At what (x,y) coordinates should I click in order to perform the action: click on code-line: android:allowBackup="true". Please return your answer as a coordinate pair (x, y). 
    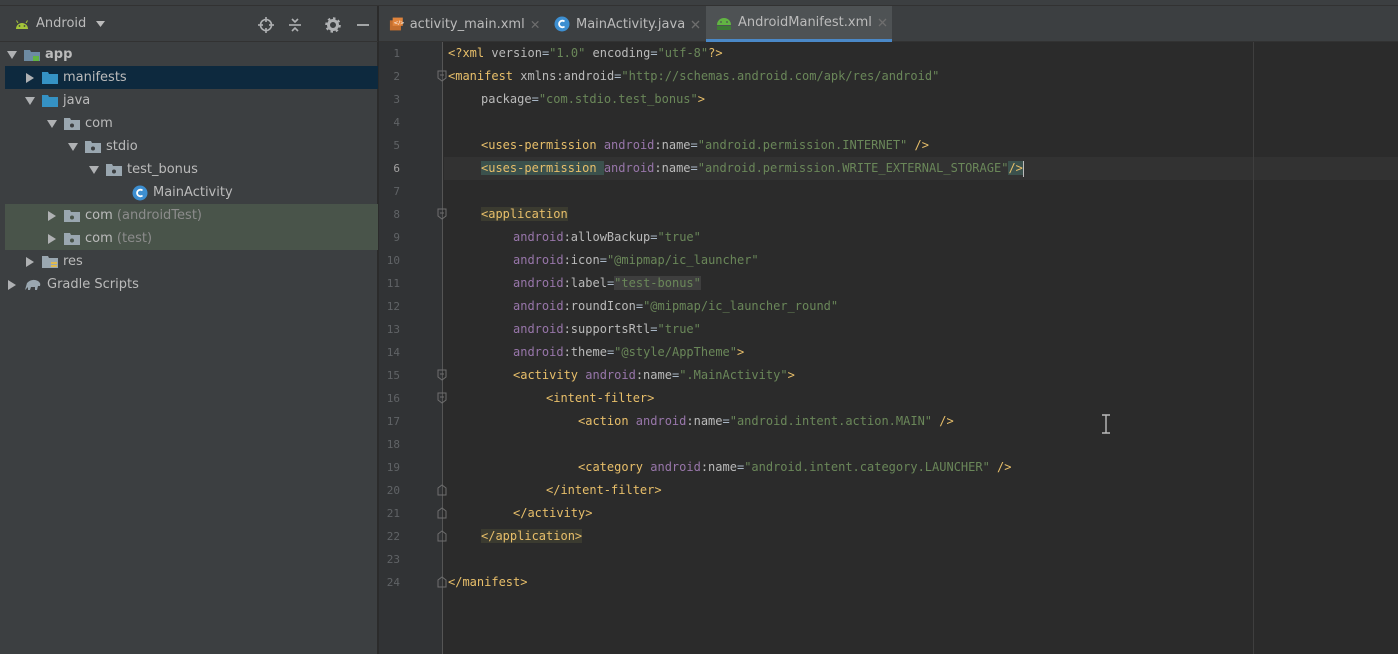
    Looking at the image, I should click on (607, 237).